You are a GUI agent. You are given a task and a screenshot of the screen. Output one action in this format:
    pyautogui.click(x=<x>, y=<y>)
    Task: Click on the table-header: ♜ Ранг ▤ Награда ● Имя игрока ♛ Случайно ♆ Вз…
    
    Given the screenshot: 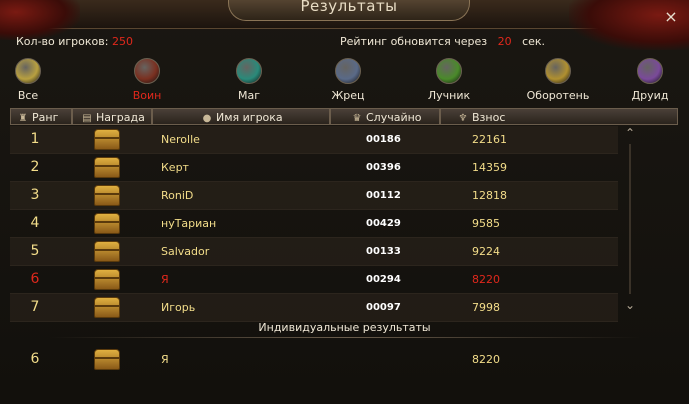 What is the action you would take?
    pyautogui.click(x=344, y=116)
    